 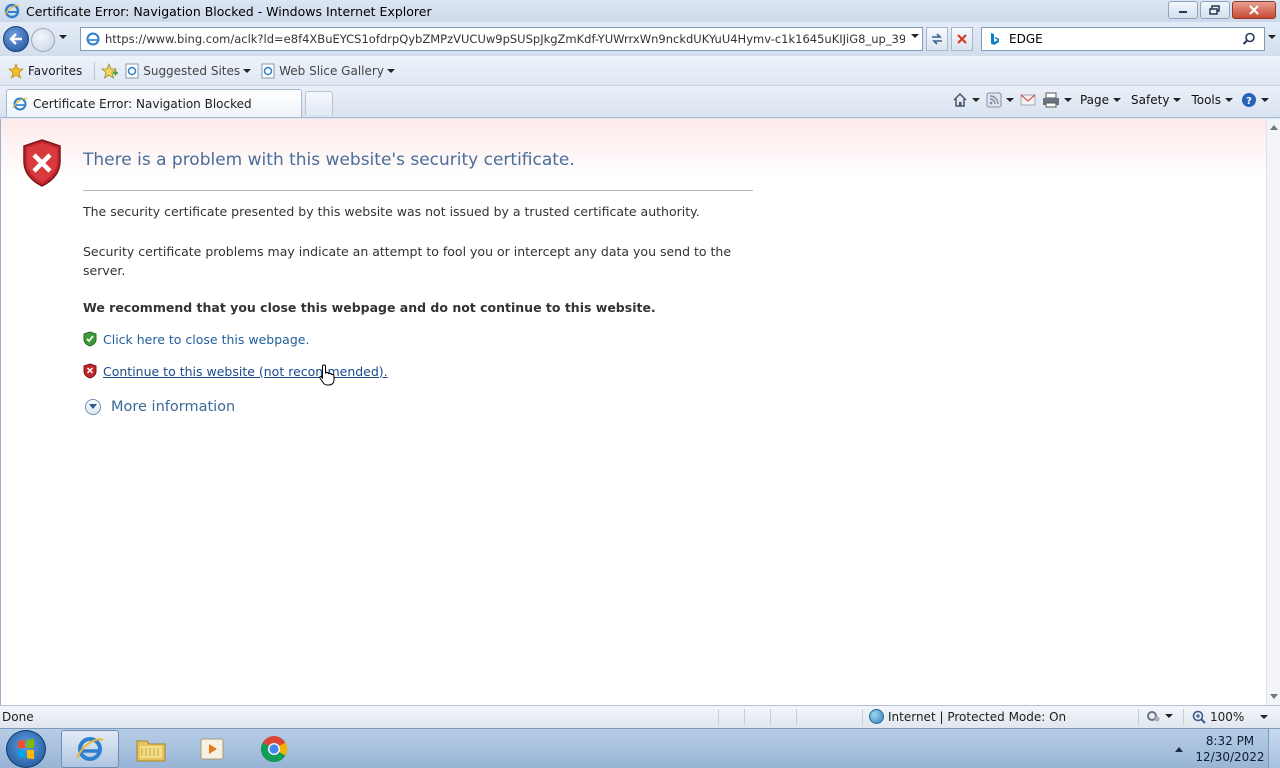 What do you see at coordinates (55, 70) in the screenshot?
I see `favorites-label: Favorites` at bounding box center [55, 70].